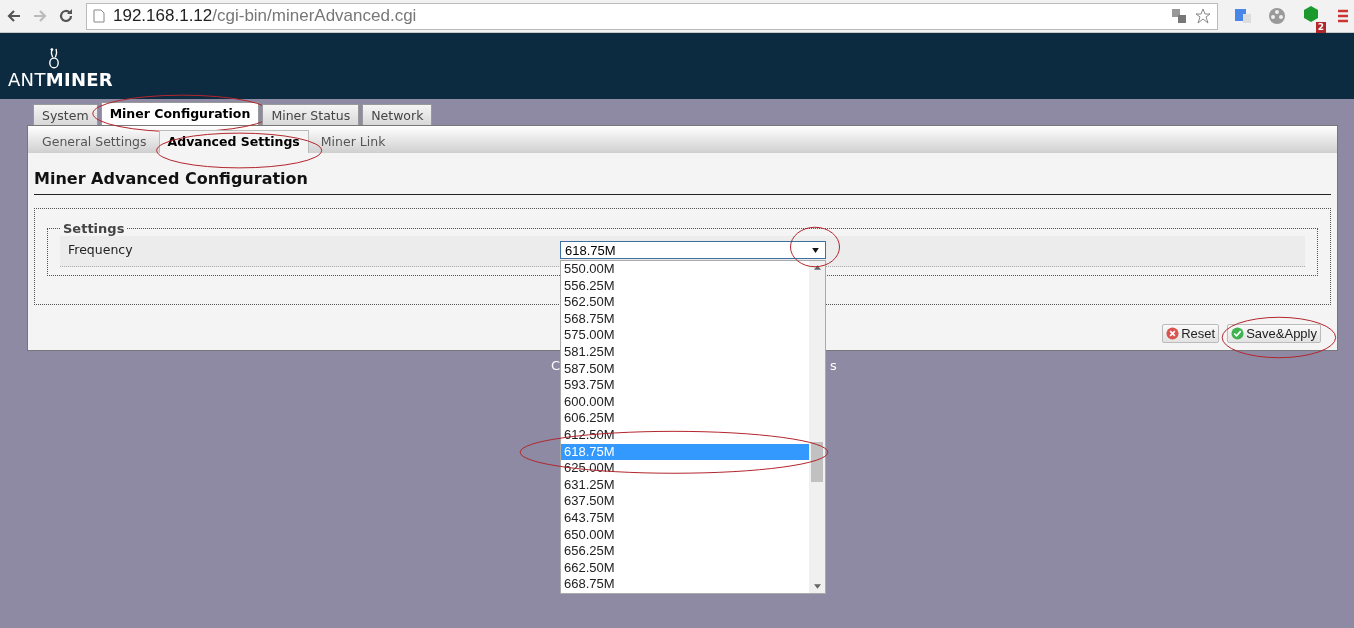 The image size is (1354, 628). I want to click on dropdown-option: 668.75M, so click(685, 584).